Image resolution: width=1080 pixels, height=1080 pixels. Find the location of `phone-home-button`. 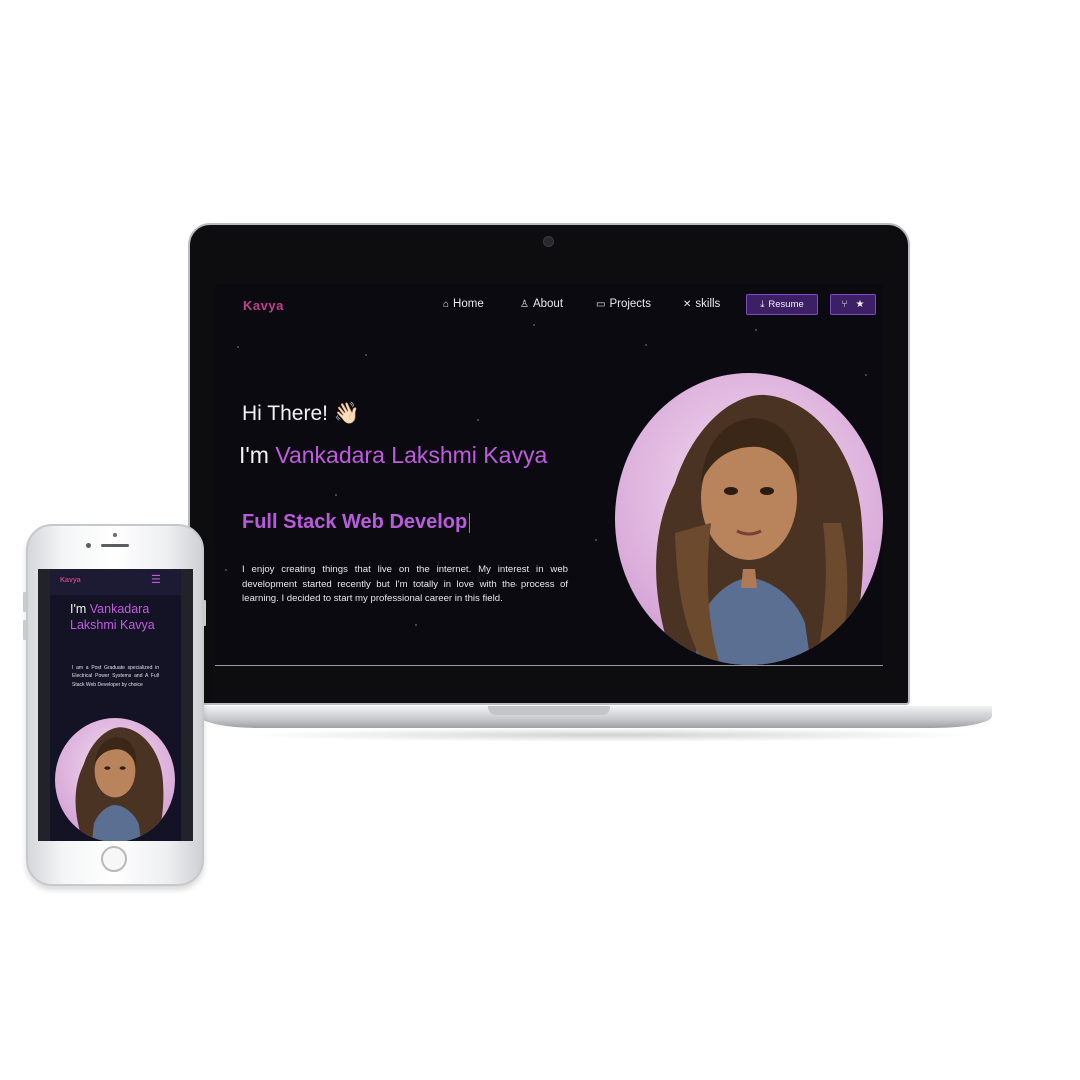

phone-home-button is located at coordinates (114, 859).